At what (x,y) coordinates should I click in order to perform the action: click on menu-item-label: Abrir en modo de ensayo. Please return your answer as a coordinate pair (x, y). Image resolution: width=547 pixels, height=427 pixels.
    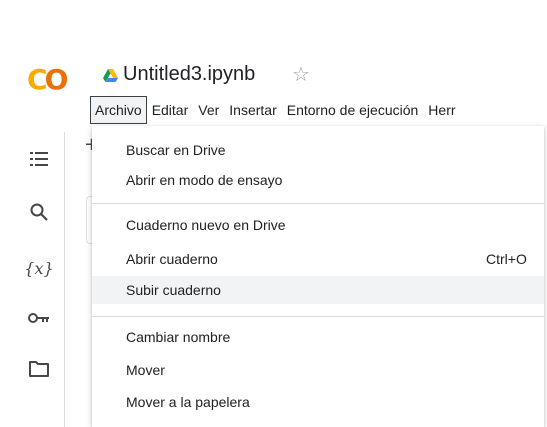
    Looking at the image, I should click on (204, 180).